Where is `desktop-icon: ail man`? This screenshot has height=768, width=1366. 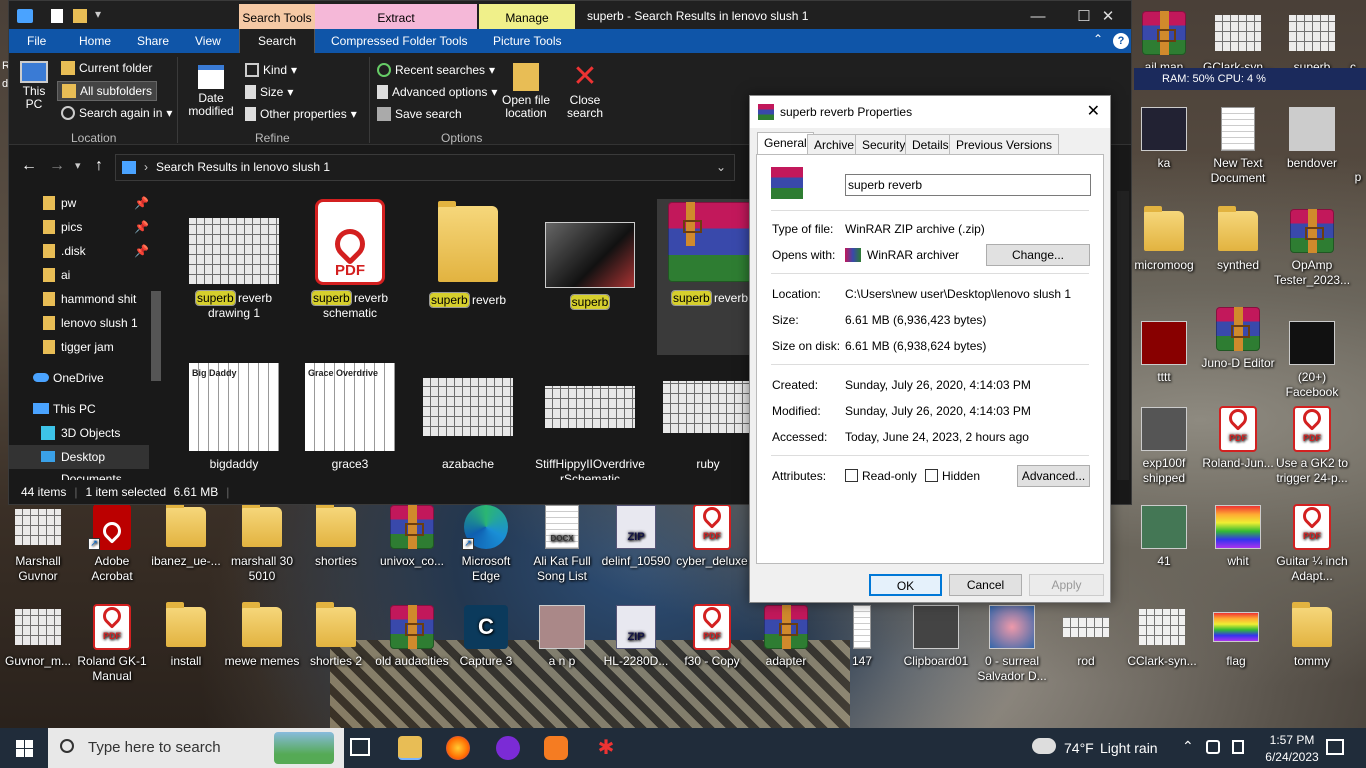
desktop-icon: ail man is located at coordinates (1164, 42).